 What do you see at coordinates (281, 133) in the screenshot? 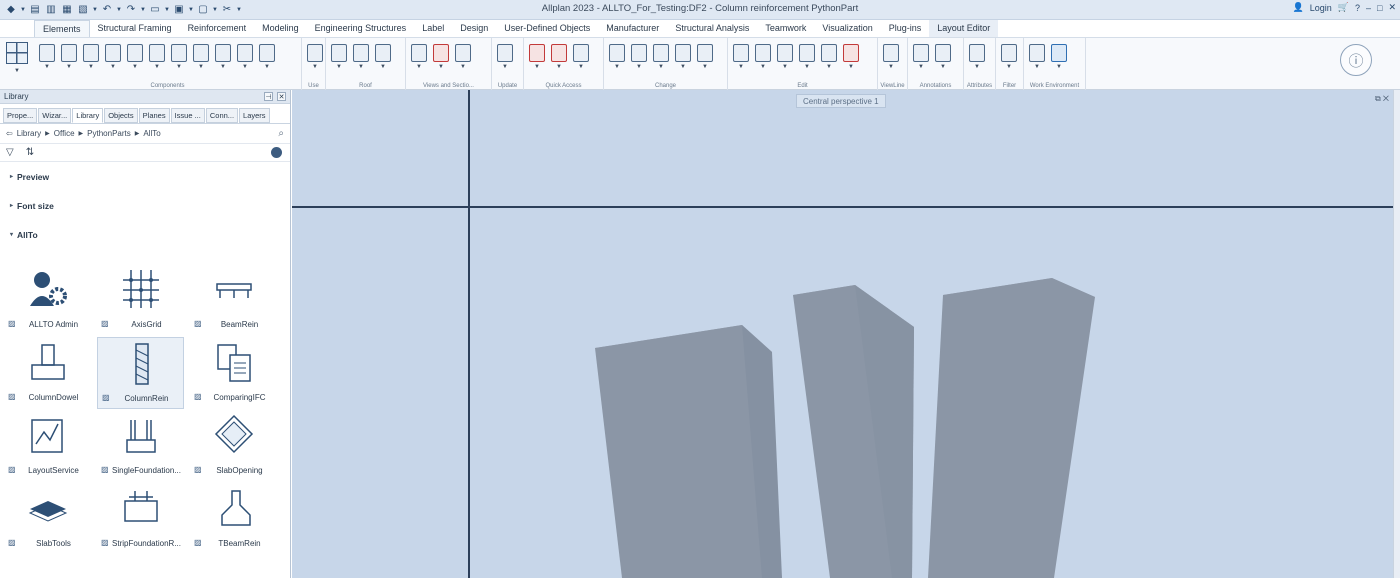
I see `search-icon: ⌕` at bounding box center [281, 133].